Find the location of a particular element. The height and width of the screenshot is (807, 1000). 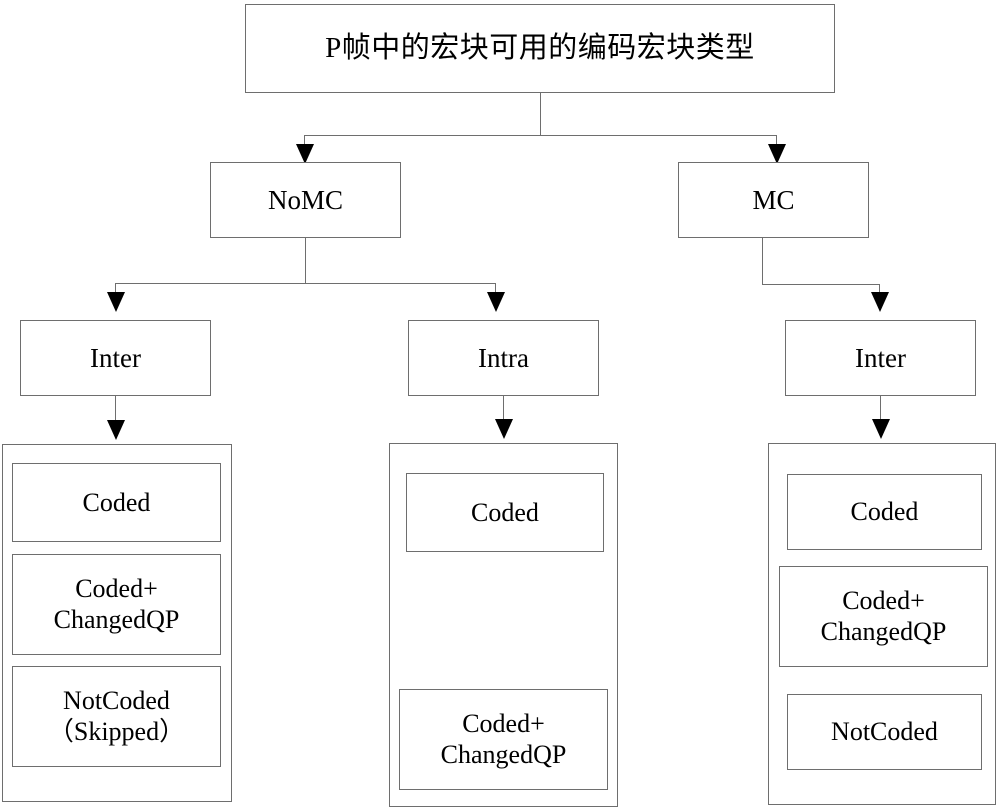

leaf-3-2-label-line2: ChangedQP is located at coordinates (883, 631).